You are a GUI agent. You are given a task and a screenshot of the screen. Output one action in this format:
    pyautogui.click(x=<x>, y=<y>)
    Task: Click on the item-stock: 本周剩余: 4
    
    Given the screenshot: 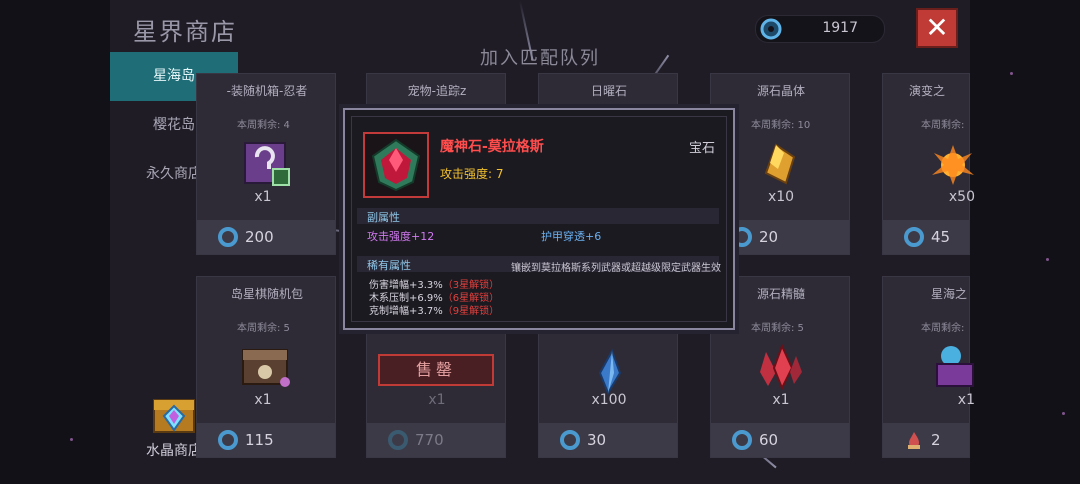 What is the action you would take?
    pyautogui.click(x=263, y=125)
    